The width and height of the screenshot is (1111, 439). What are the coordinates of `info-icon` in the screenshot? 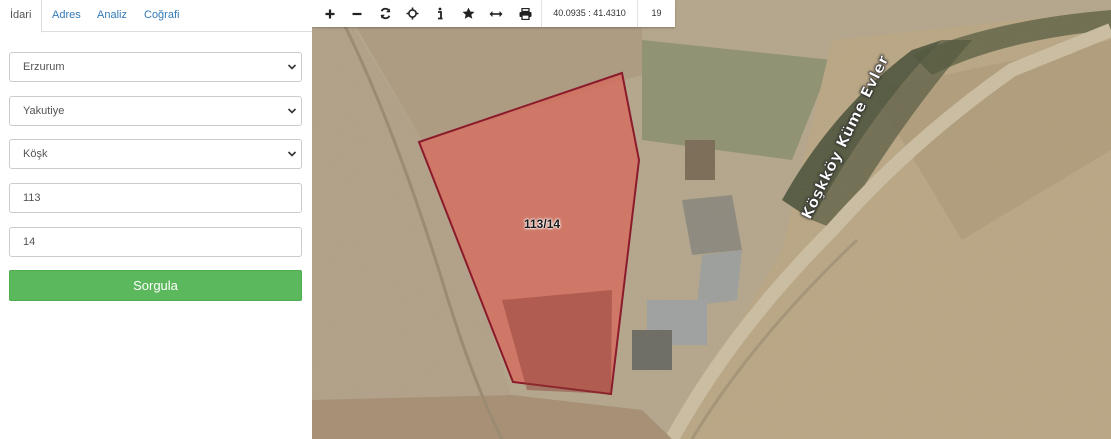 It's located at (440, 13).